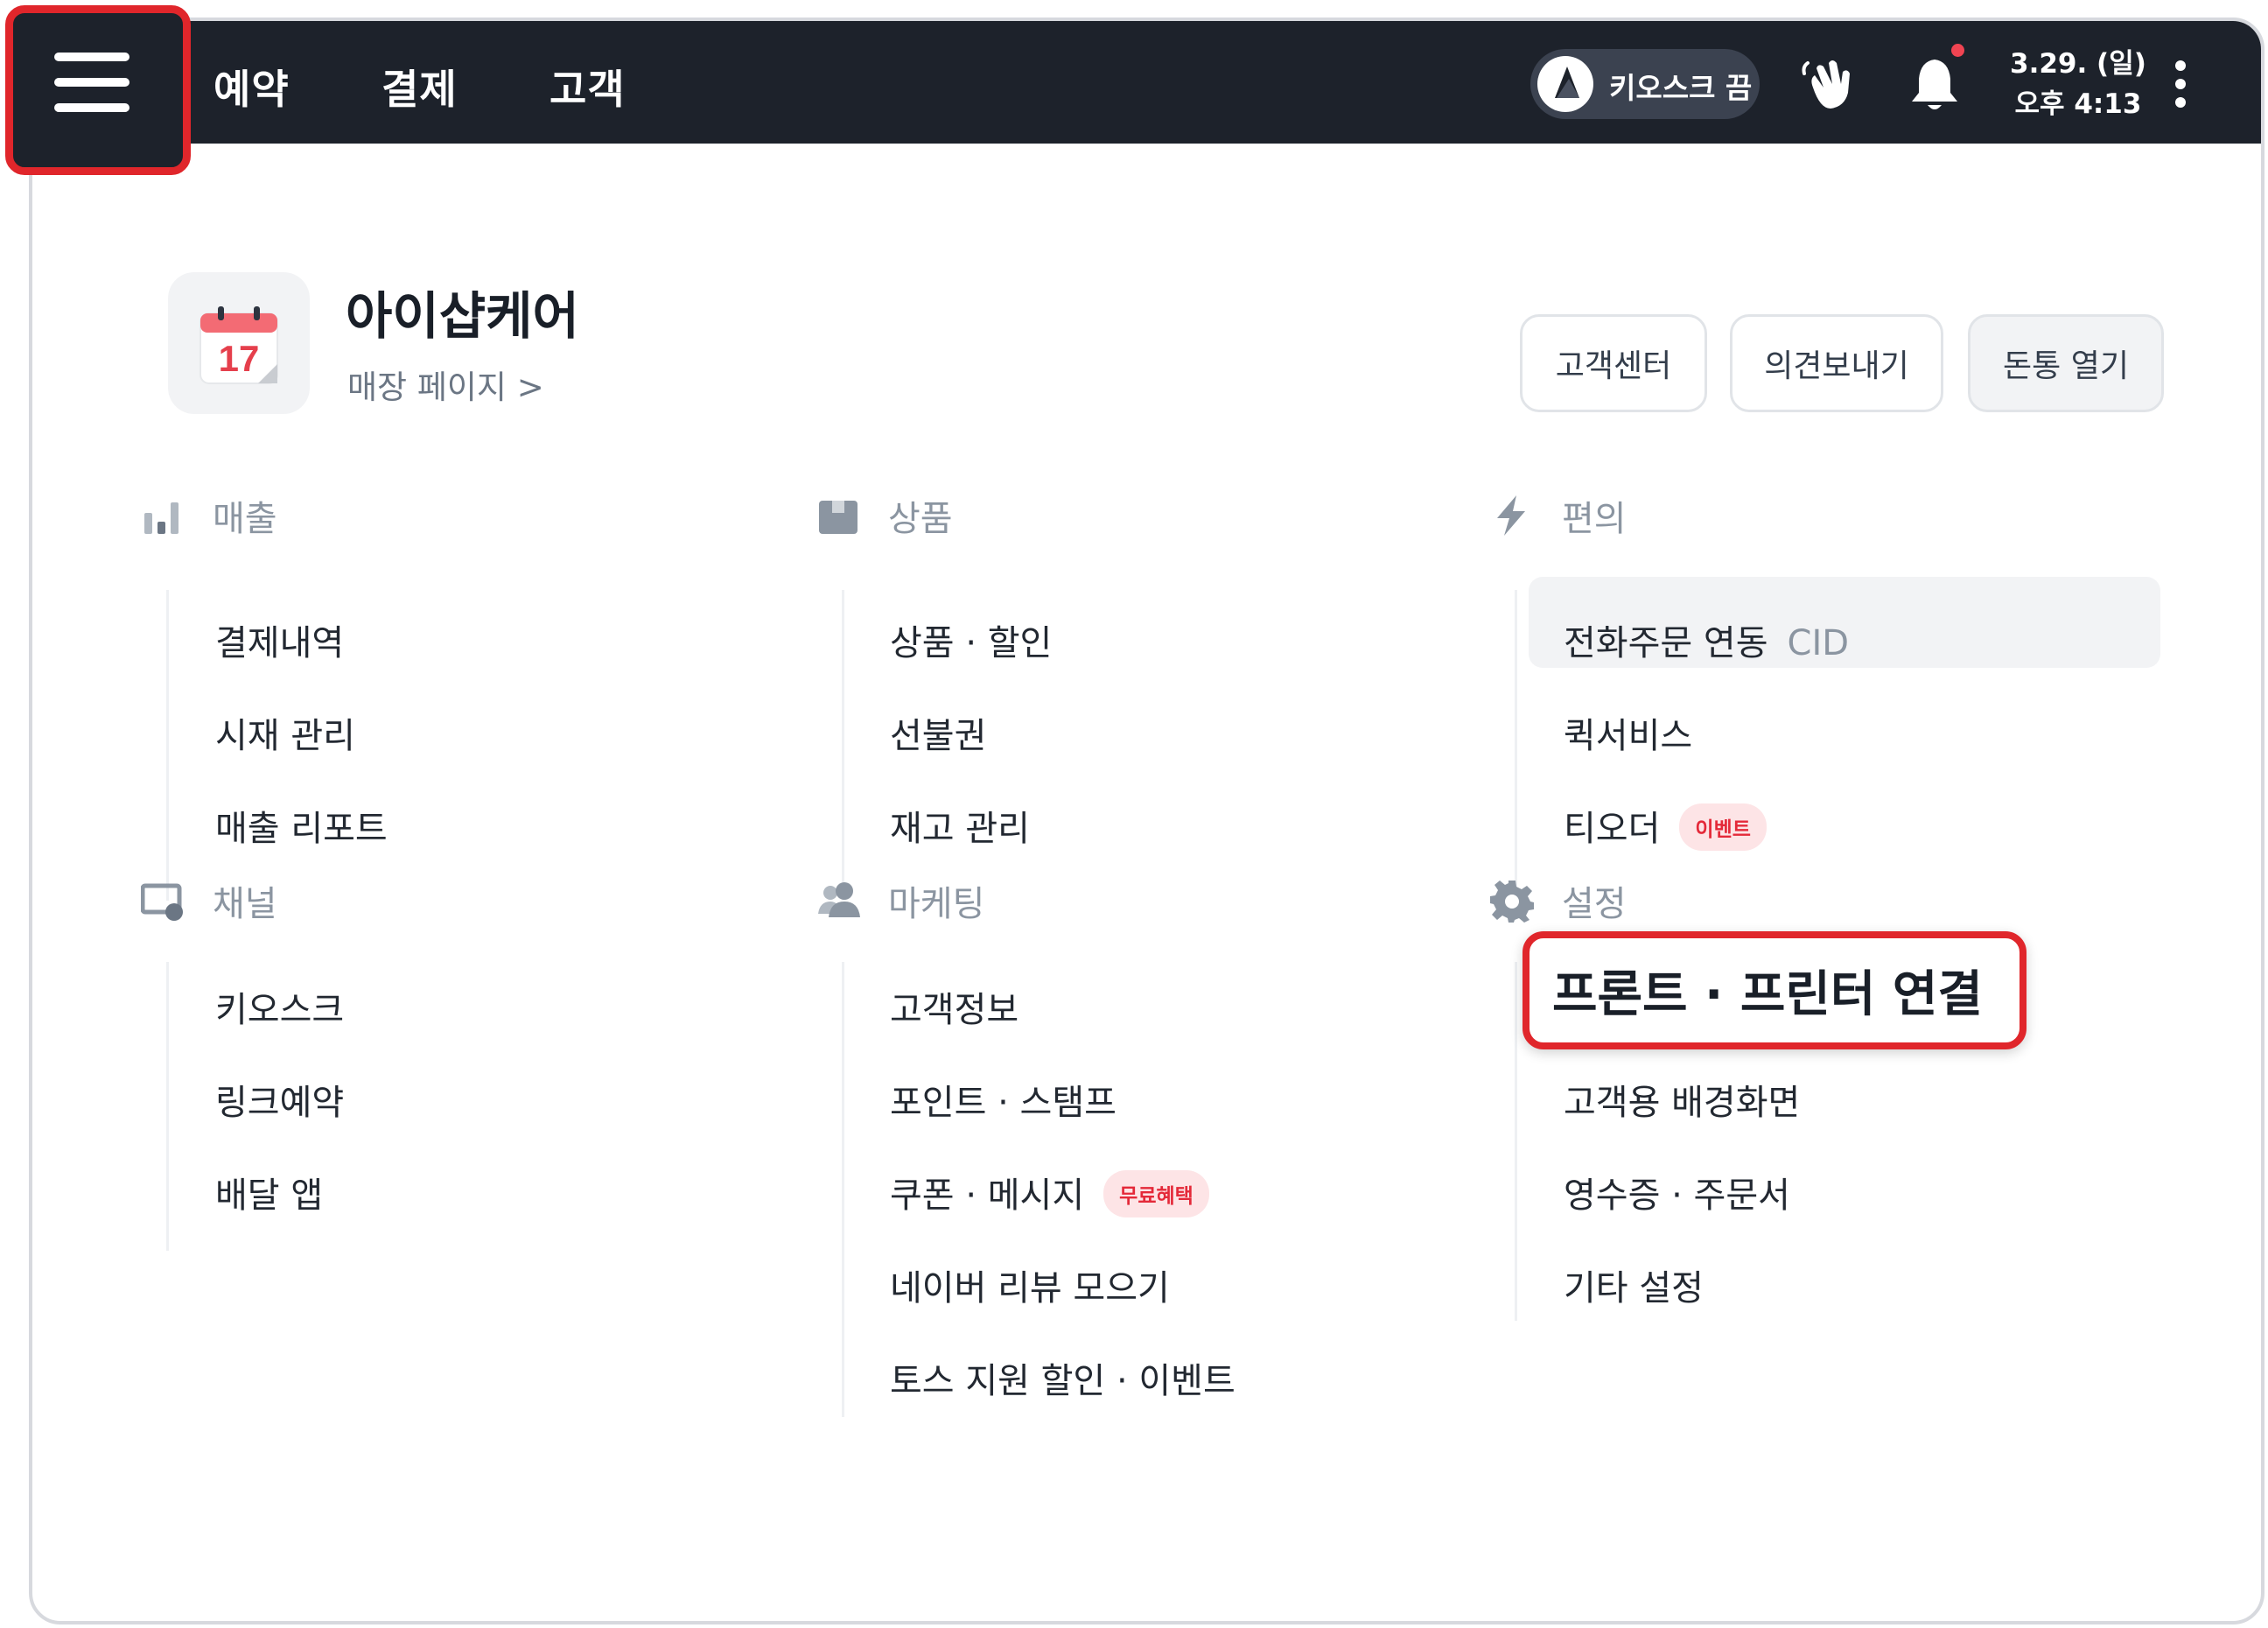 The width and height of the screenshot is (2268, 1628). I want to click on menu-naver-review: 네이버 리뷰 모으기, so click(1030, 1285).